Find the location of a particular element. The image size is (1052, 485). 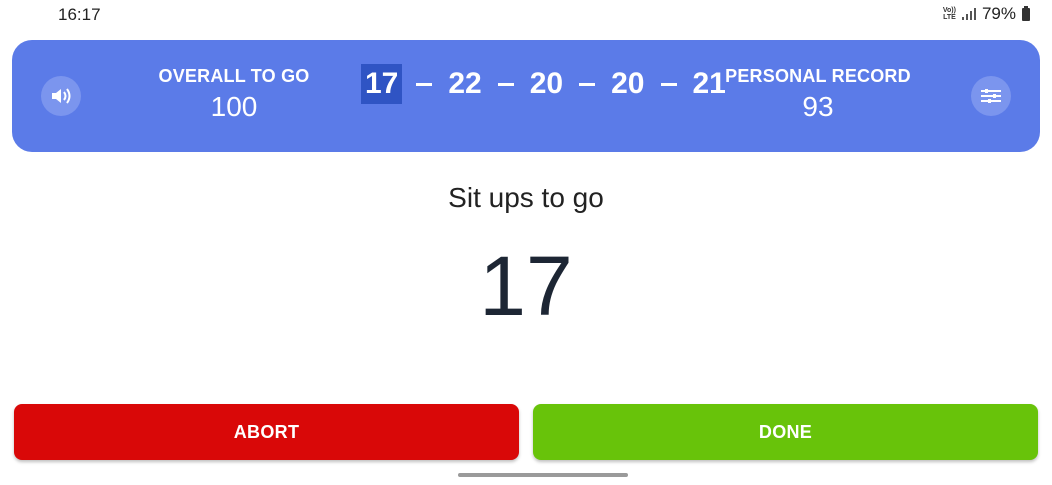

settings-button is located at coordinates (991, 96).